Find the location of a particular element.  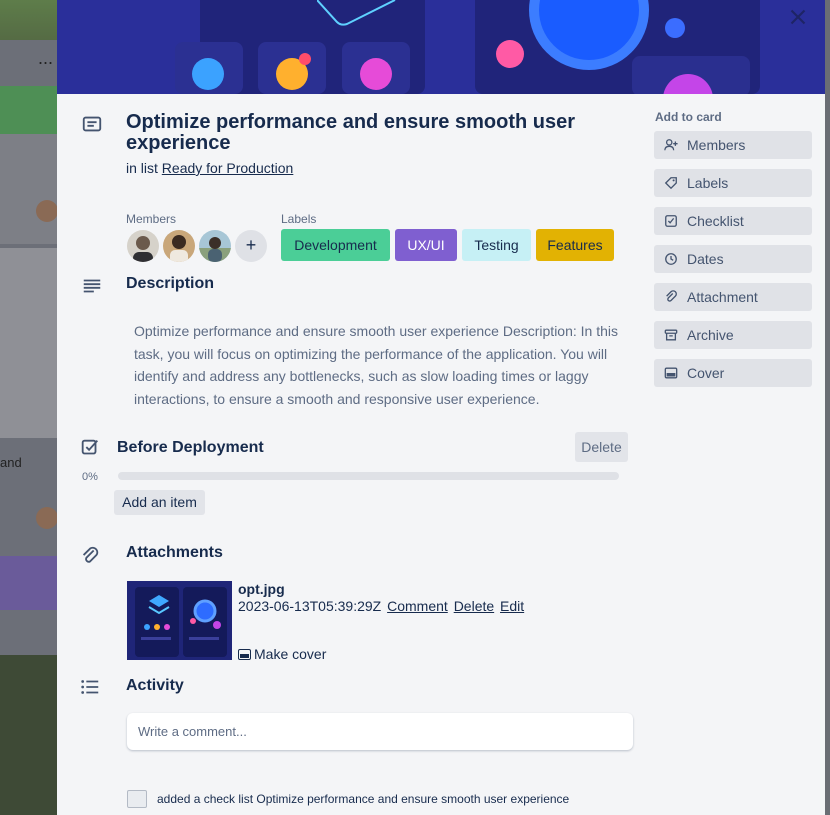

sidebar-item-archive: Archive is located at coordinates (733, 335).